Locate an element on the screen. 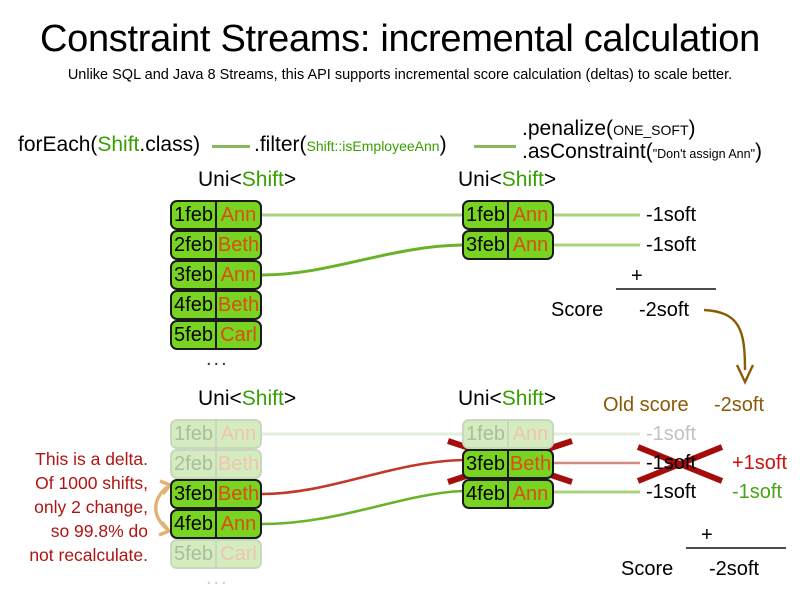 The height and width of the screenshot is (600, 800). score-rule is located at coordinates (736, 548).